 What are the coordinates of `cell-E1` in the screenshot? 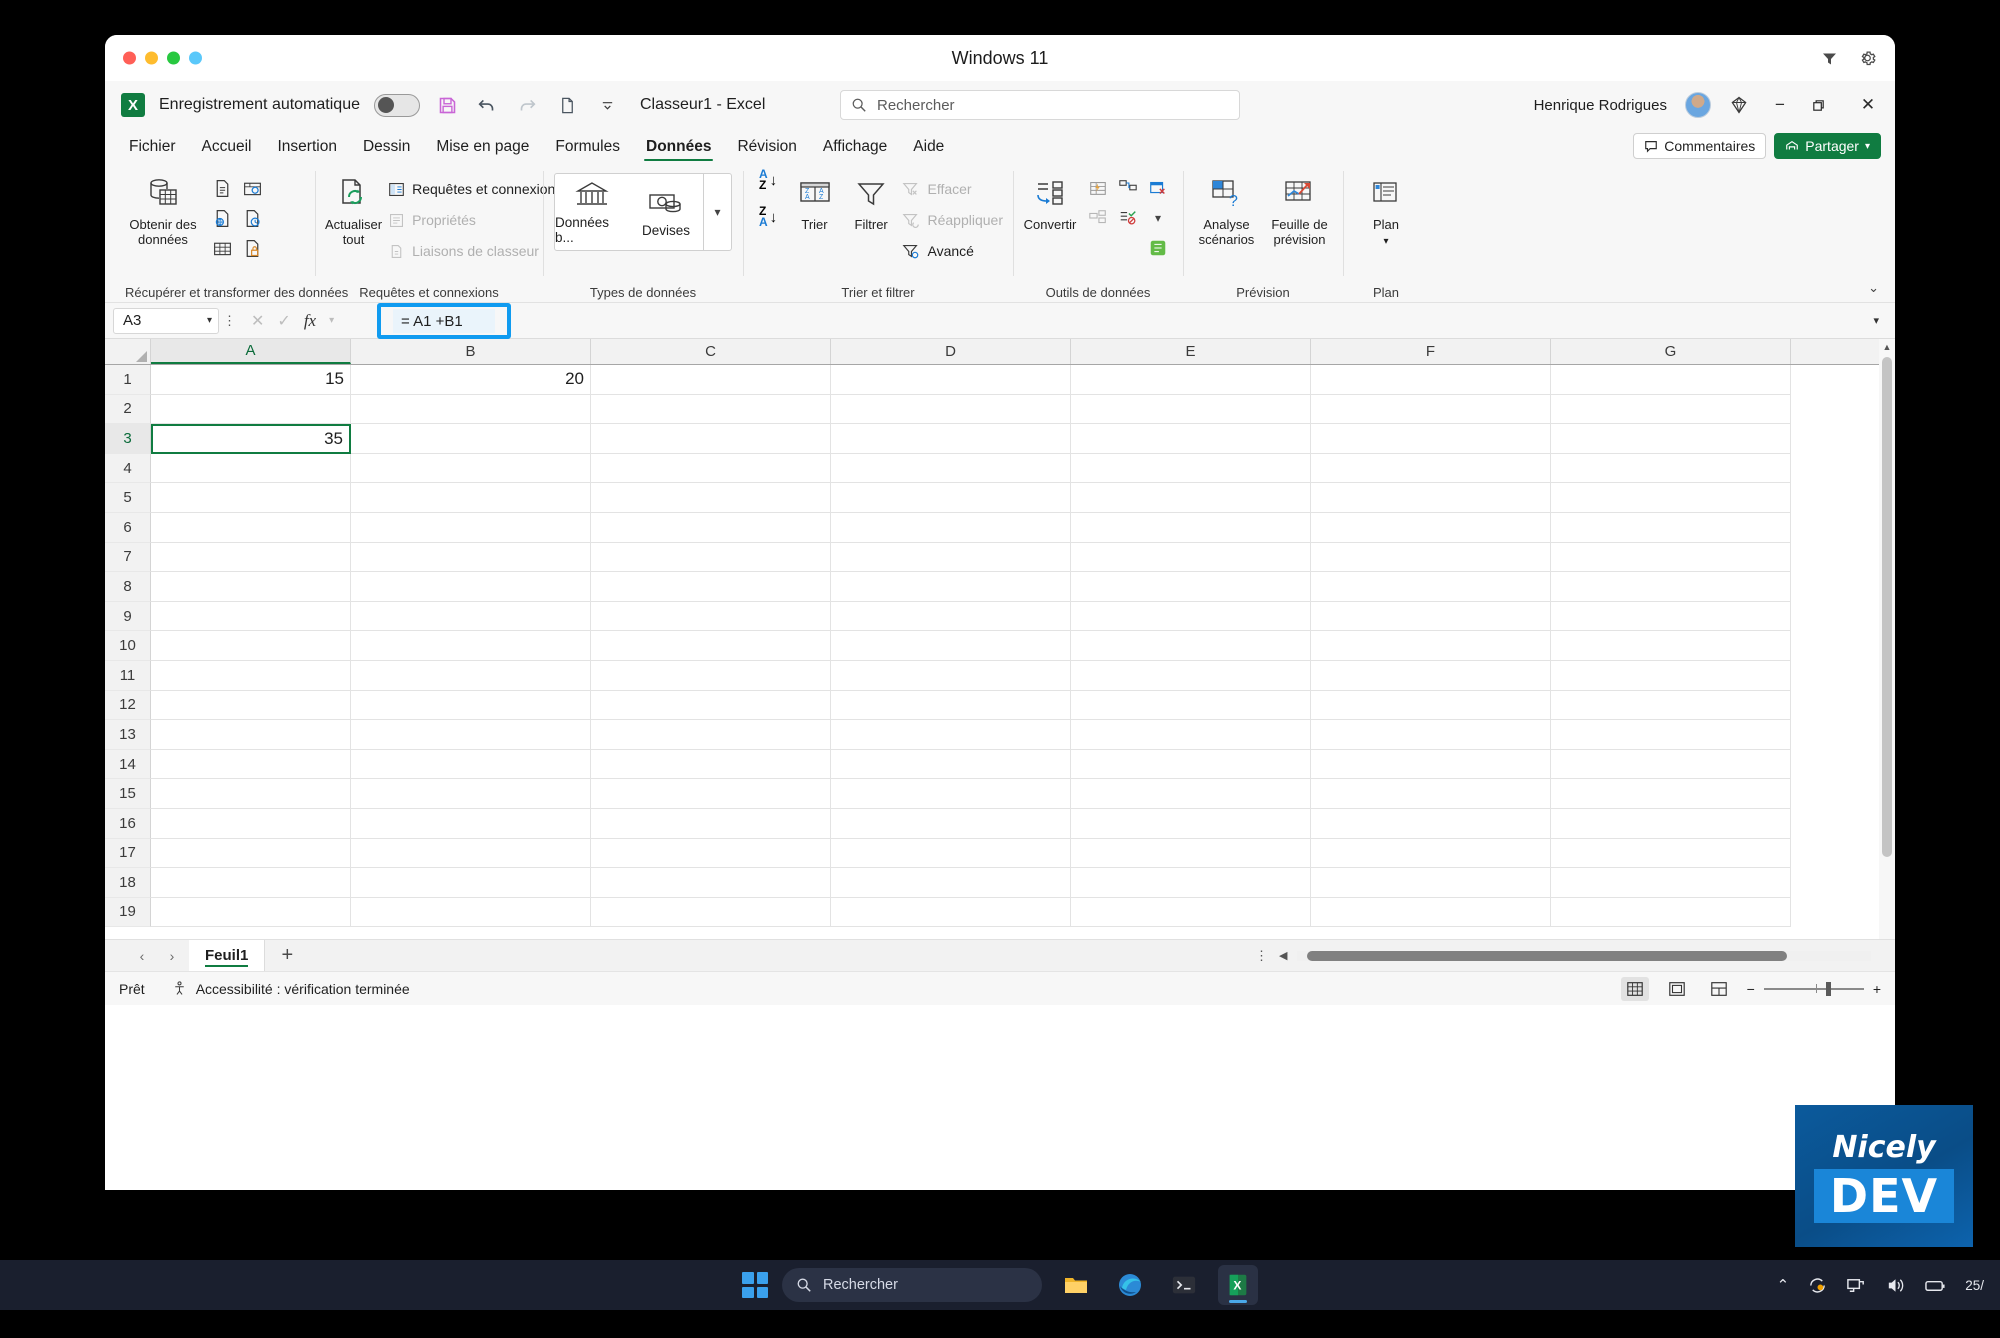 It's located at (1191, 380).